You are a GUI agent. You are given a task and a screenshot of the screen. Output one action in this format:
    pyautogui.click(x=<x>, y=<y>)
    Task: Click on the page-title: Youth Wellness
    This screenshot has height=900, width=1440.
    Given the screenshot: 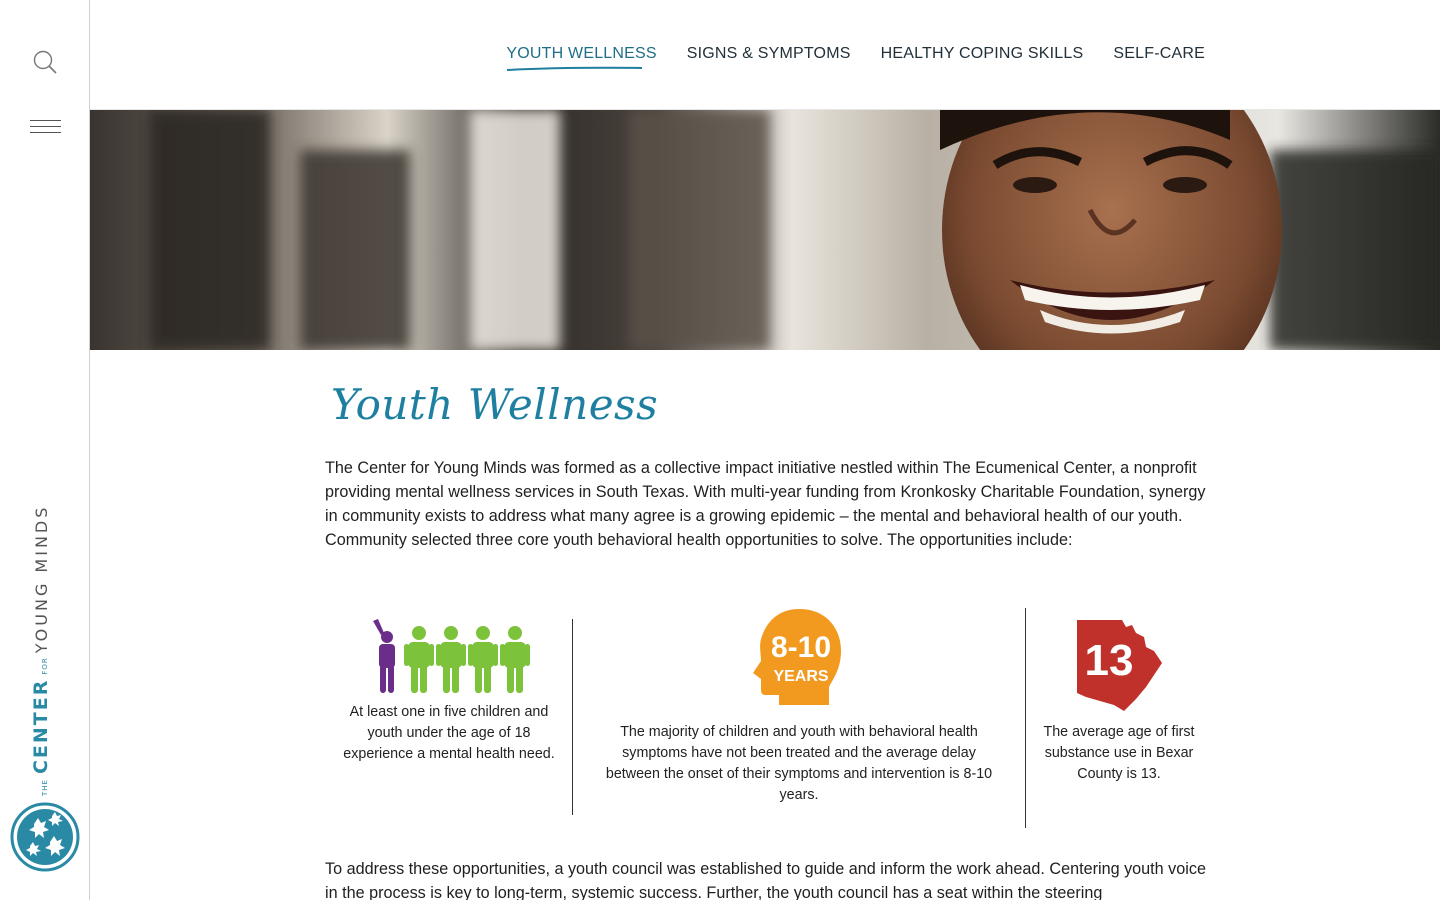 What is the action you would take?
    pyautogui.click(x=495, y=404)
    